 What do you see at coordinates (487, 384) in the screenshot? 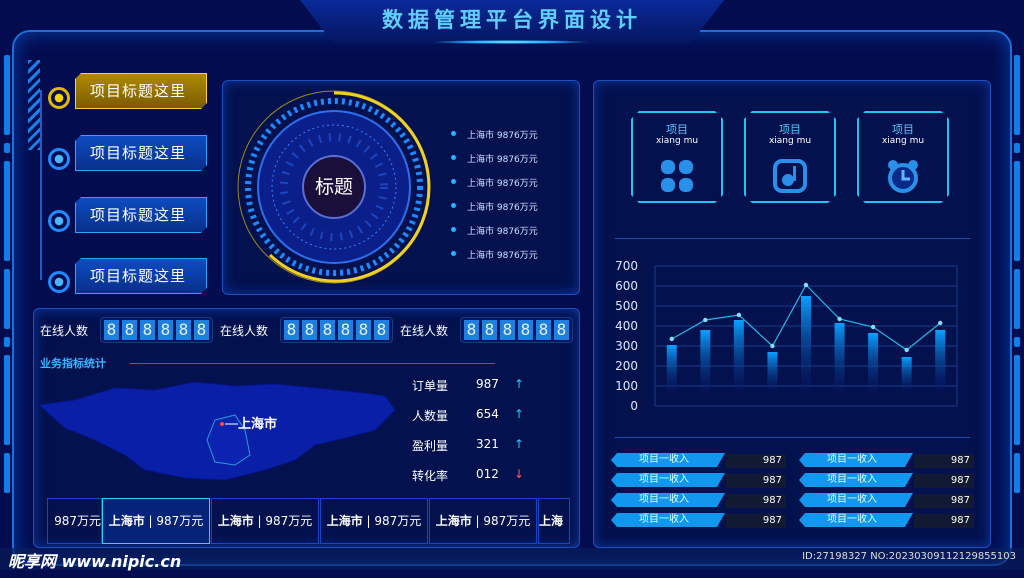
I see `kpi-value: 987` at bounding box center [487, 384].